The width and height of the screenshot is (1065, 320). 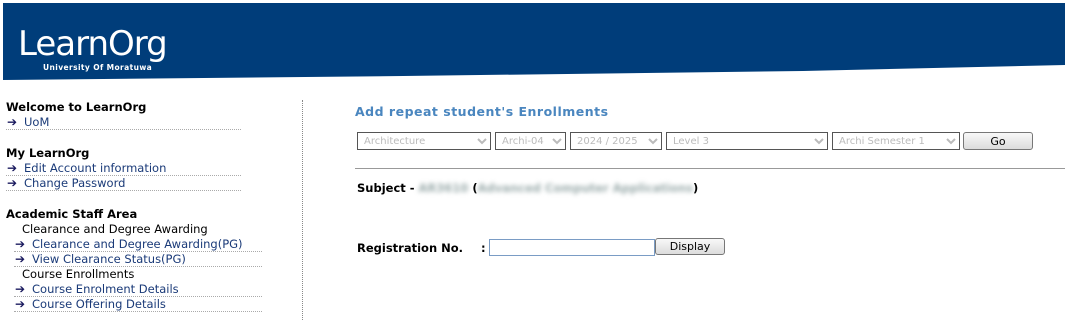 I want to click on sidebar-item-label: Edit Account information, so click(x=95, y=168).